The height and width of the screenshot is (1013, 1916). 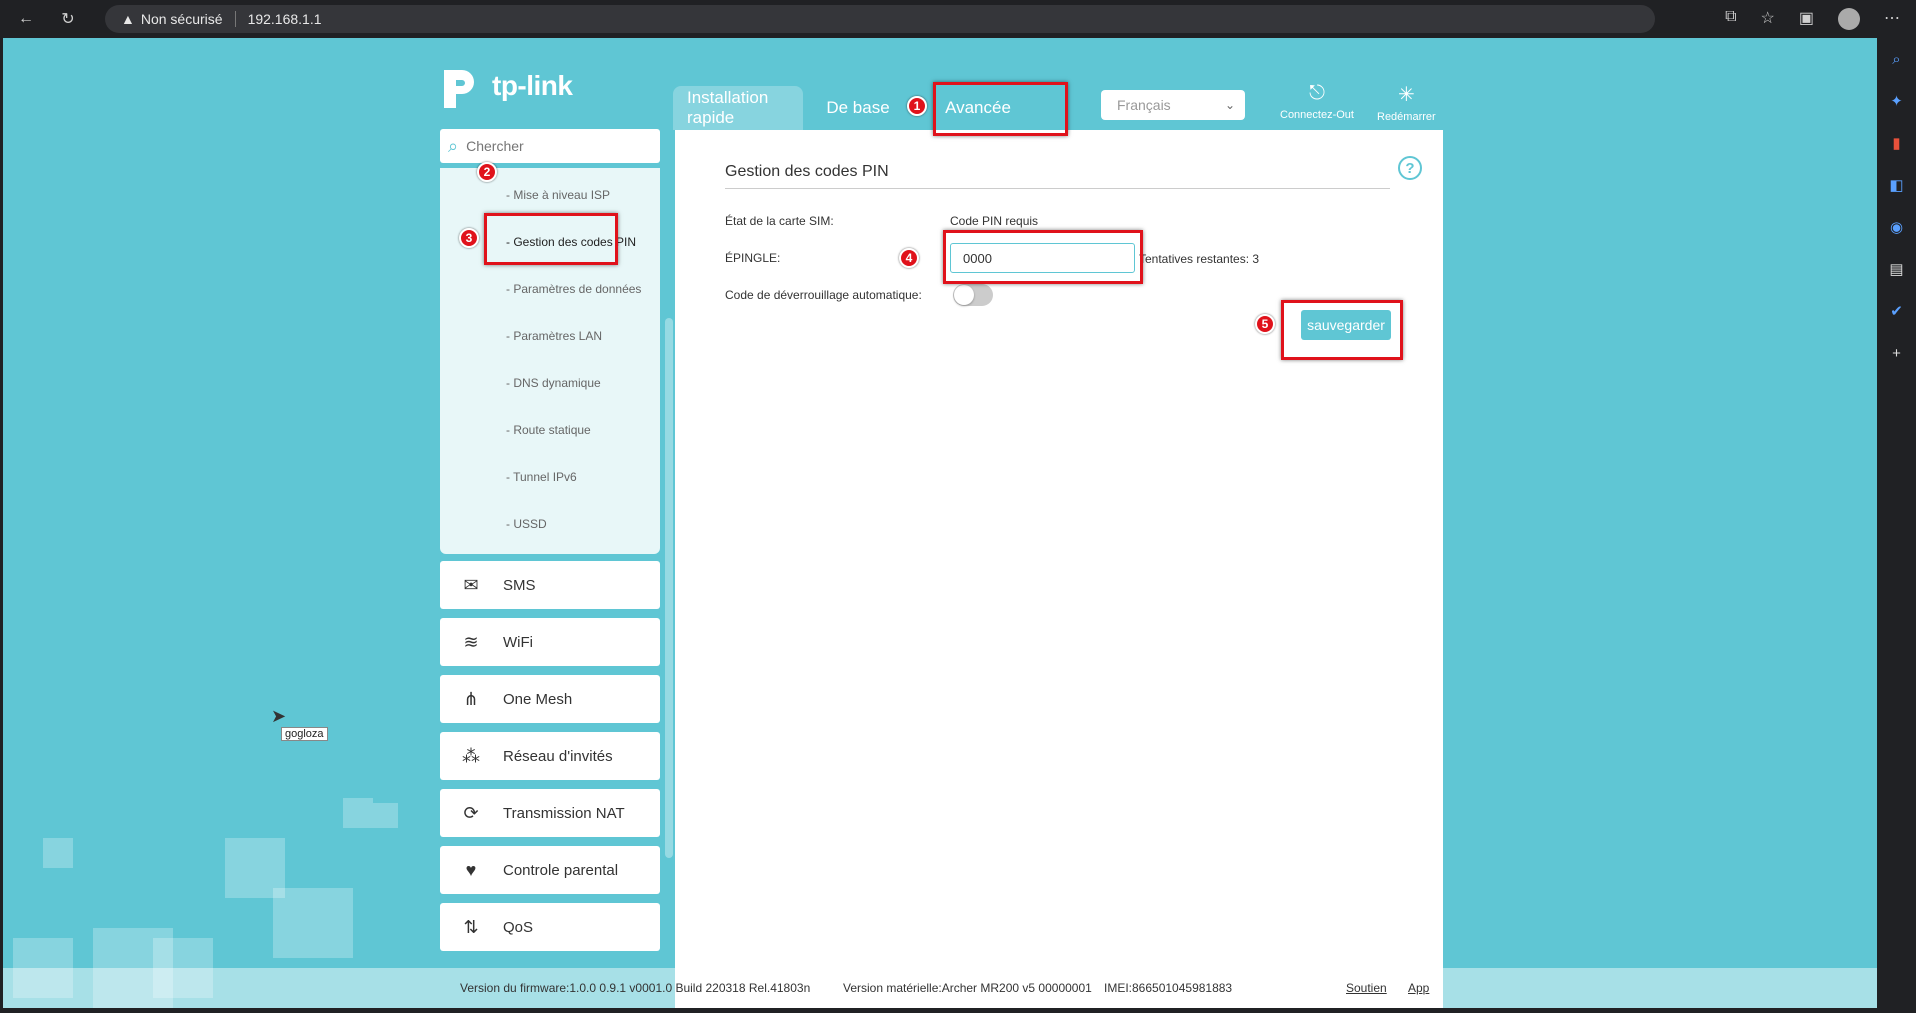 I want to click on warning-icon: ▲, so click(x=128, y=19).